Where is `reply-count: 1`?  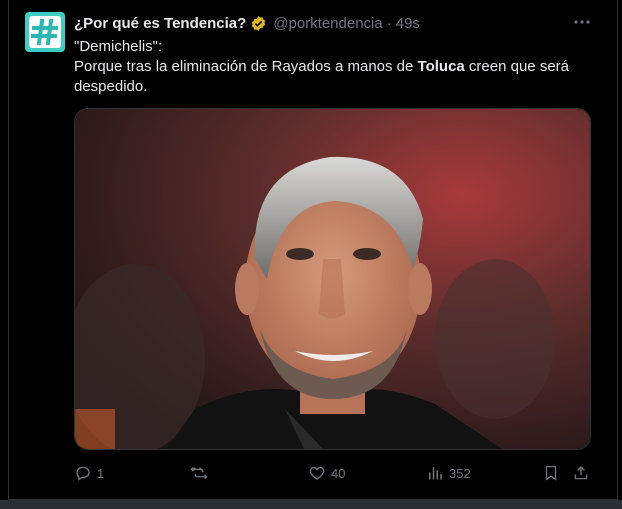
reply-count: 1 is located at coordinates (101, 473).